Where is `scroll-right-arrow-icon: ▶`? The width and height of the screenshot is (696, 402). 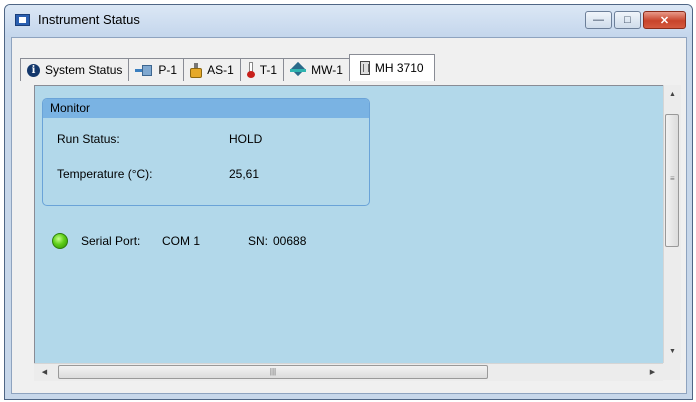 scroll-right-arrow-icon: ▶ is located at coordinates (652, 373).